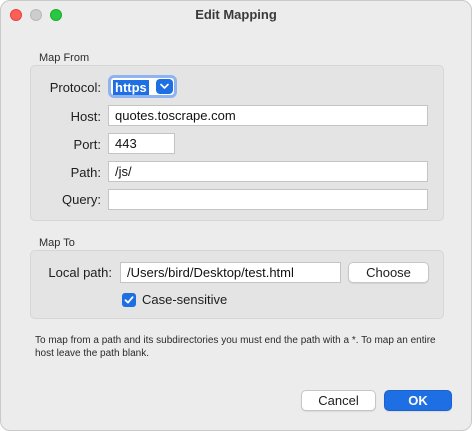 The image size is (472, 431). I want to click on protocol-select: https, so click(142, 86).